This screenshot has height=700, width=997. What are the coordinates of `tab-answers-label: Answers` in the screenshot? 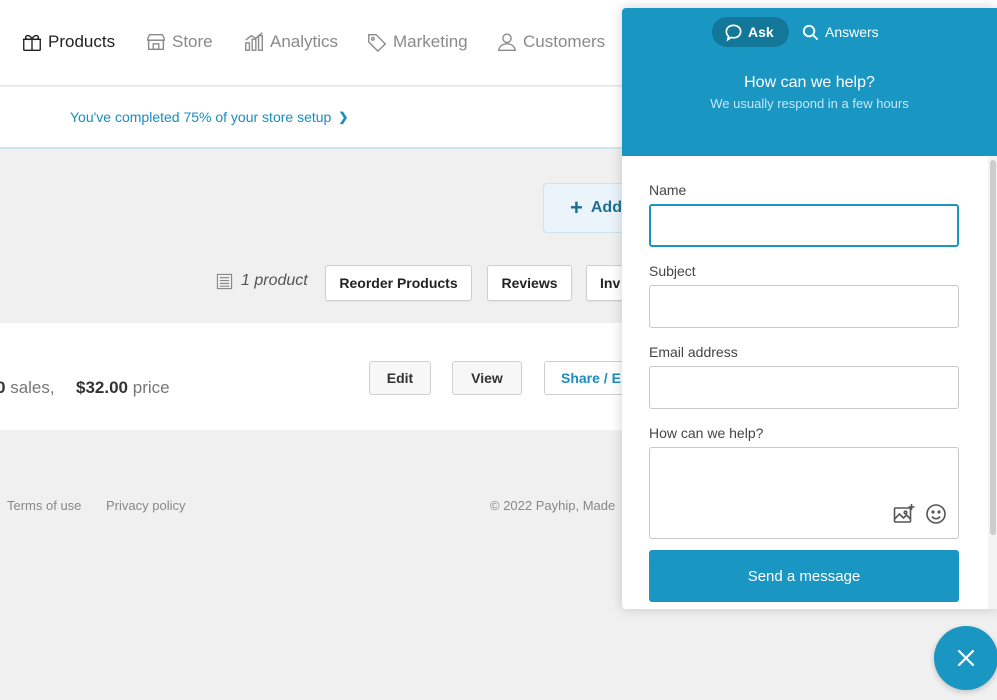 It's located at (852, 32).